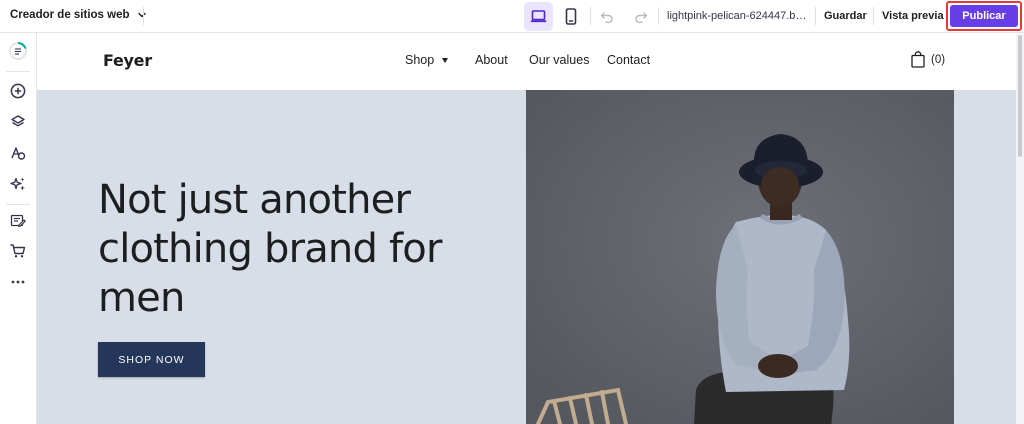 This screenshot has height=424, width=1024. I want to click on progress-checklist-icon, so click(18, 51).